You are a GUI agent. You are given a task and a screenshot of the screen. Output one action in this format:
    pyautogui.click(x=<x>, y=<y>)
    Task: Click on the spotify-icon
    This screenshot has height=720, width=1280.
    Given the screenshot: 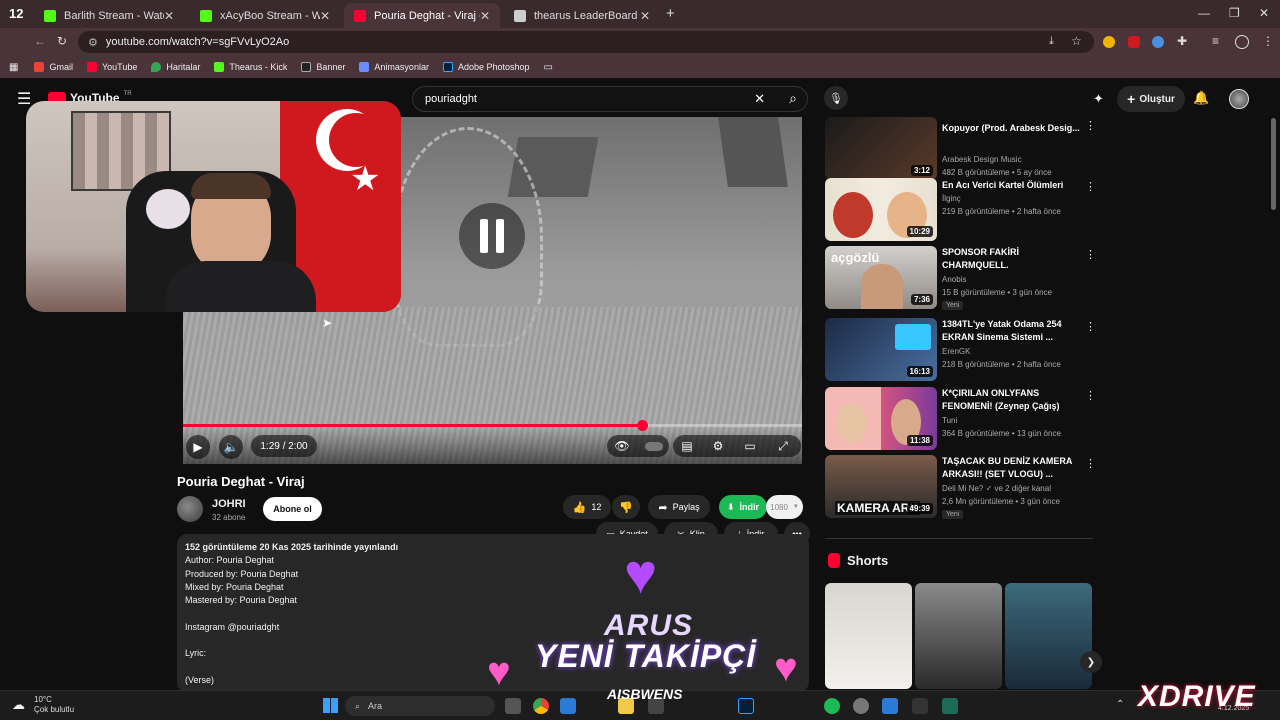 What is the action you would take?
    pyautogui.click(x=832, y=706)
    